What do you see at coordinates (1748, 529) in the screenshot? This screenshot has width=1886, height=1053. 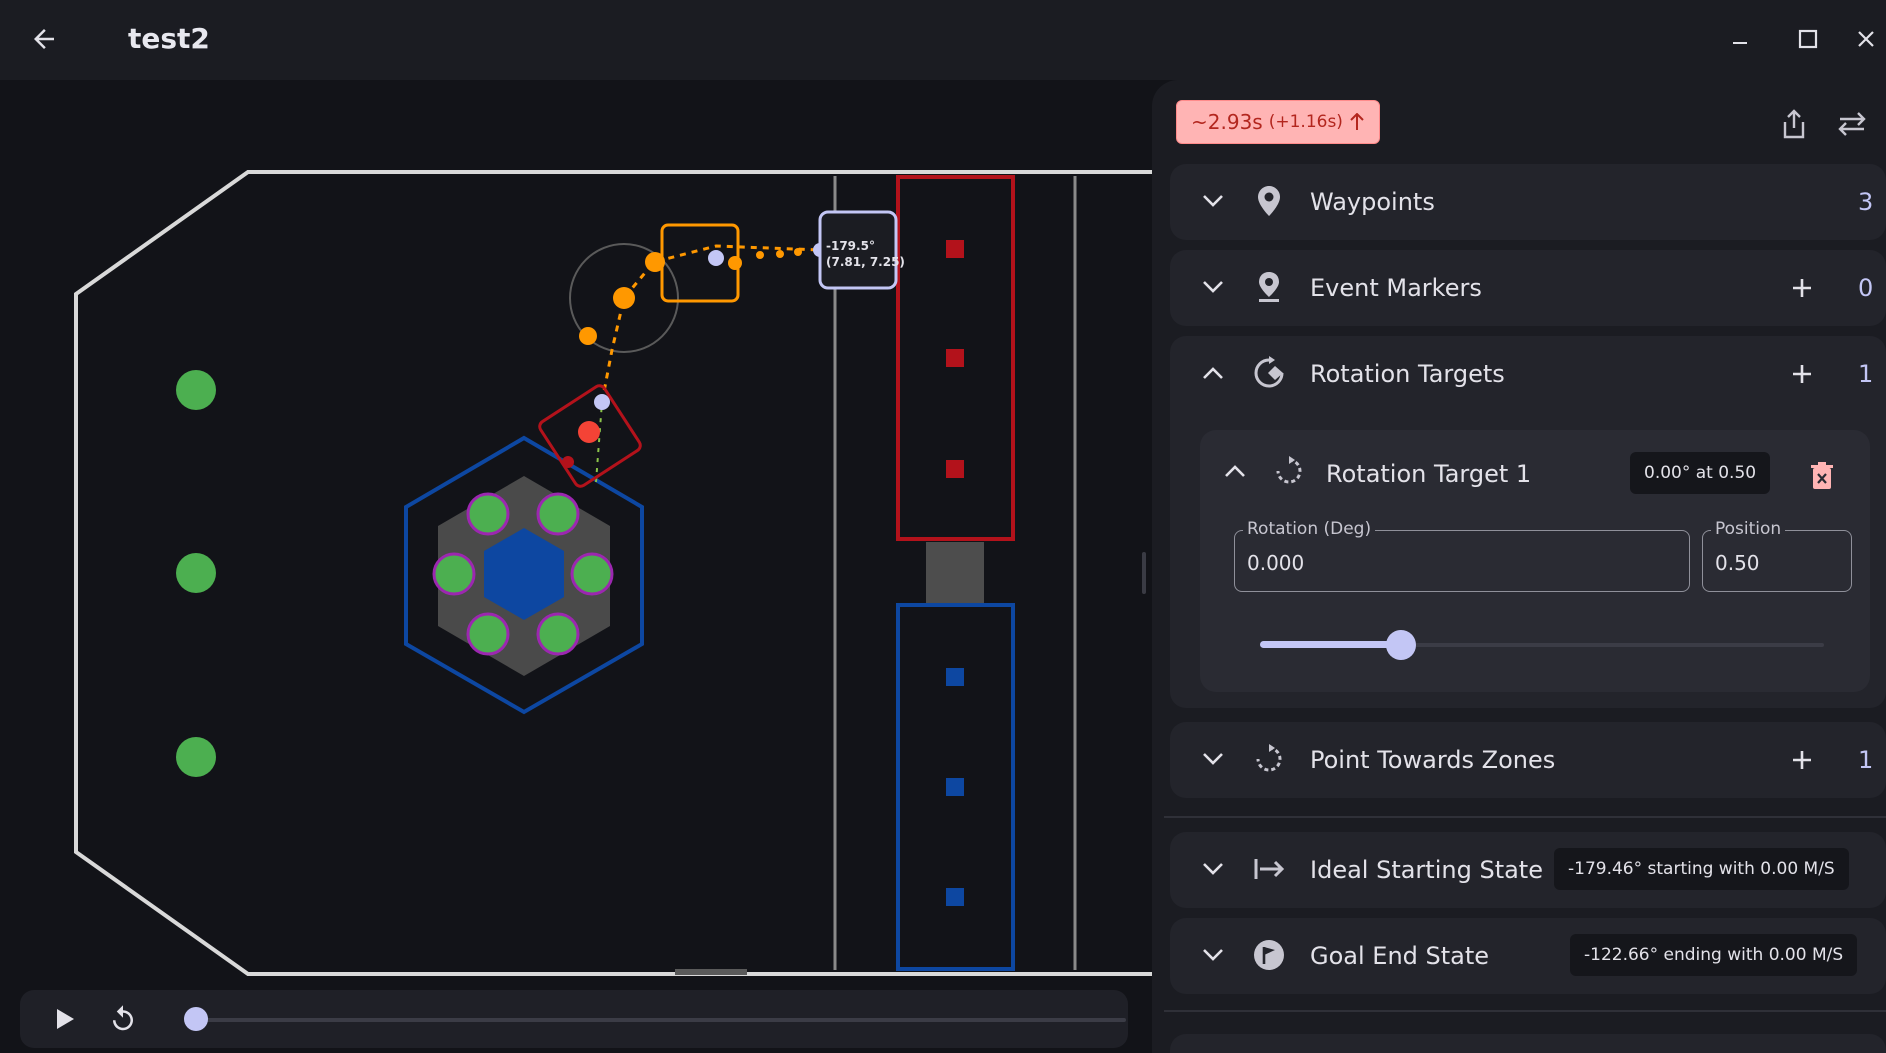 I see `position-label: Position` at bounding box center [1748, 529].